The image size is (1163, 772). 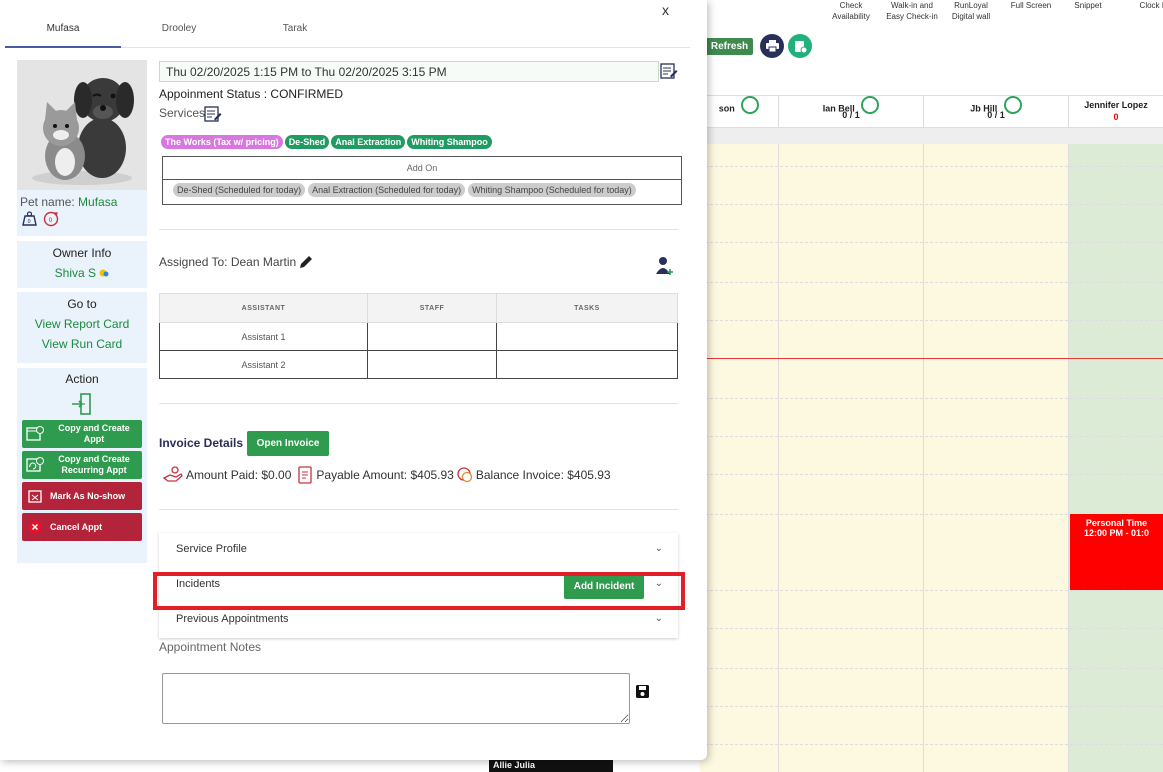 What do you see at coordinates (1116, 552) in the screenshot?
I see `personal-time-block: Personal Time 12:00 PM - 01:0` at bounding box center [1116, 552].